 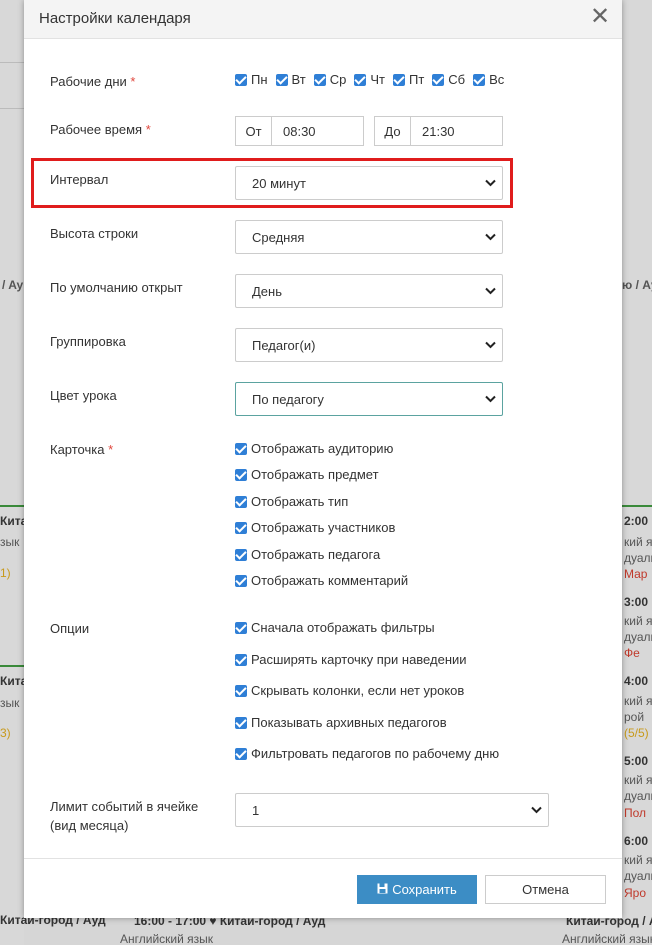 I want to click on save-button: Сохранить, so click(x=417, y=889).